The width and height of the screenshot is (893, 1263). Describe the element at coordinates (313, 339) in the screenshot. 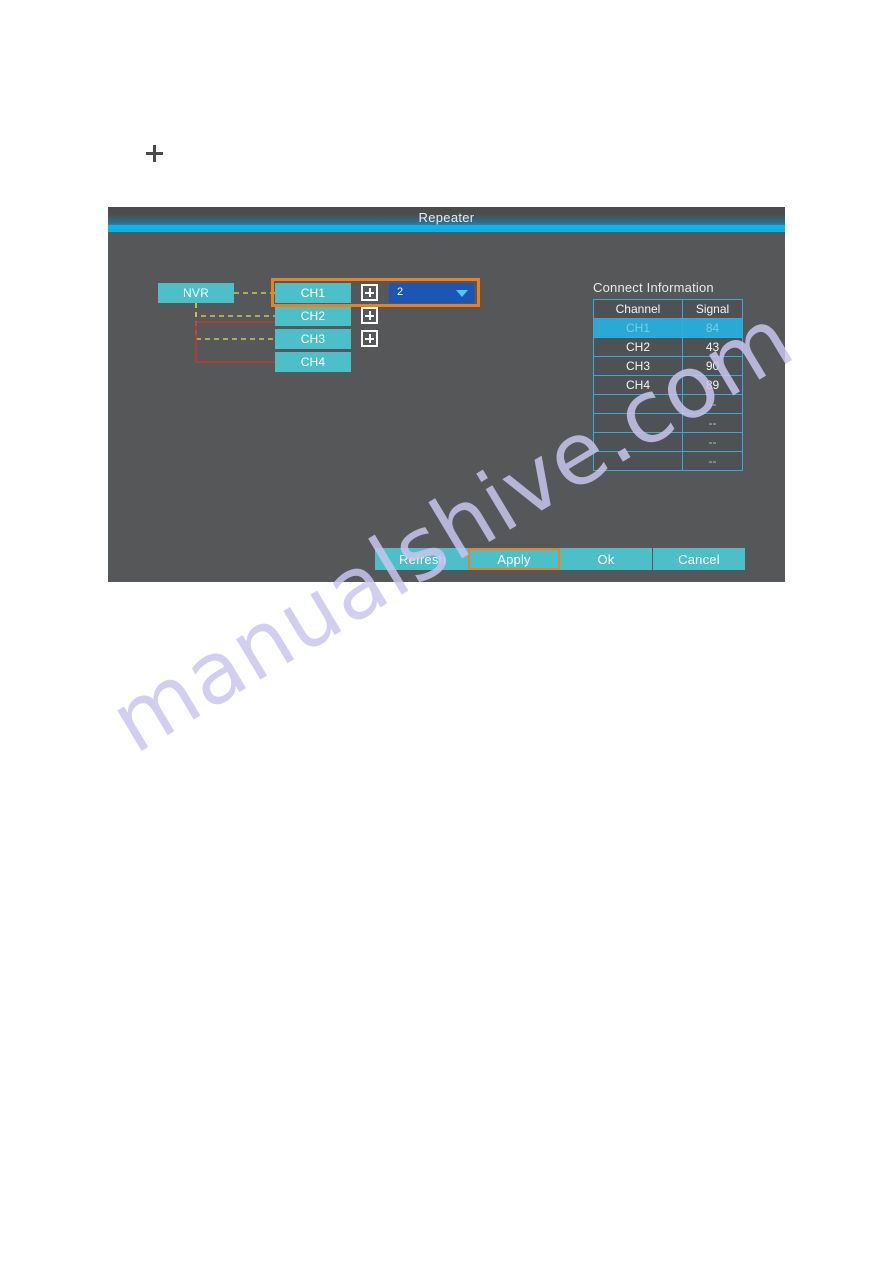

I see `diagram-node-ch3: CH3` at that location.